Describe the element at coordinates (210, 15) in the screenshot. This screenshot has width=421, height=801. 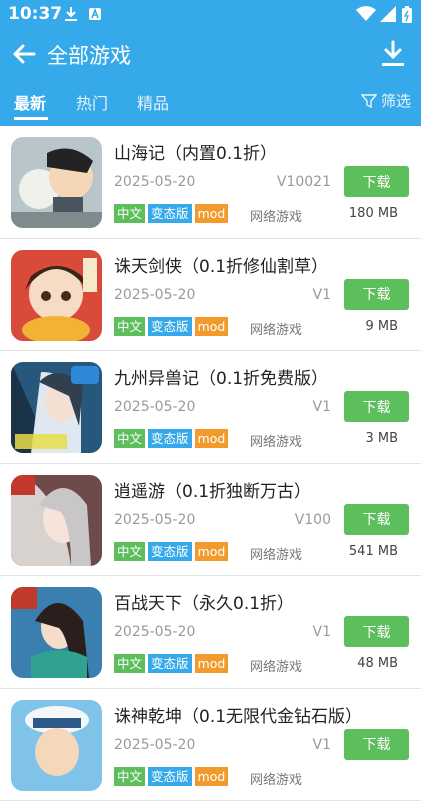
I see `status-bar: 10:37` at that location.